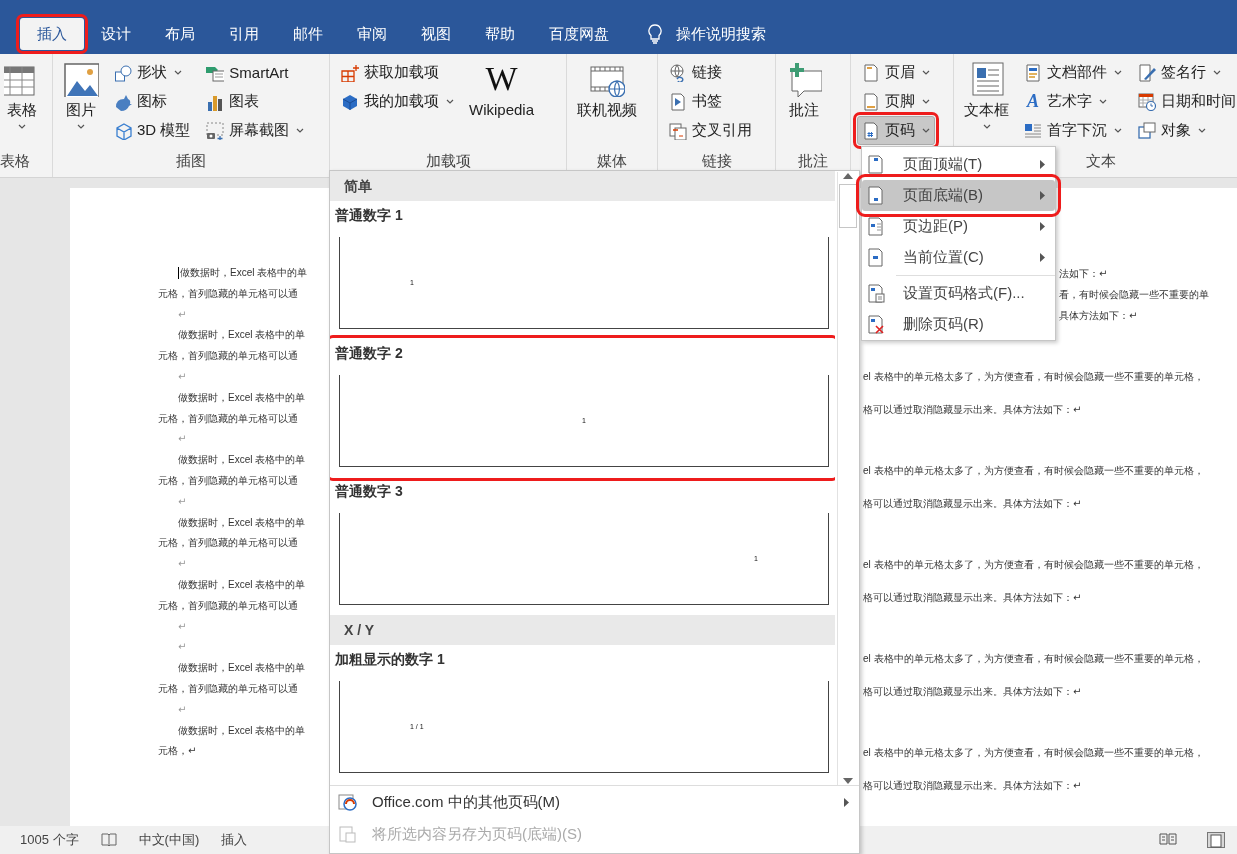  Describe the element at coordinates (116, 34) in the screenshot. I see `ribbon-tab: 设计` at that location.